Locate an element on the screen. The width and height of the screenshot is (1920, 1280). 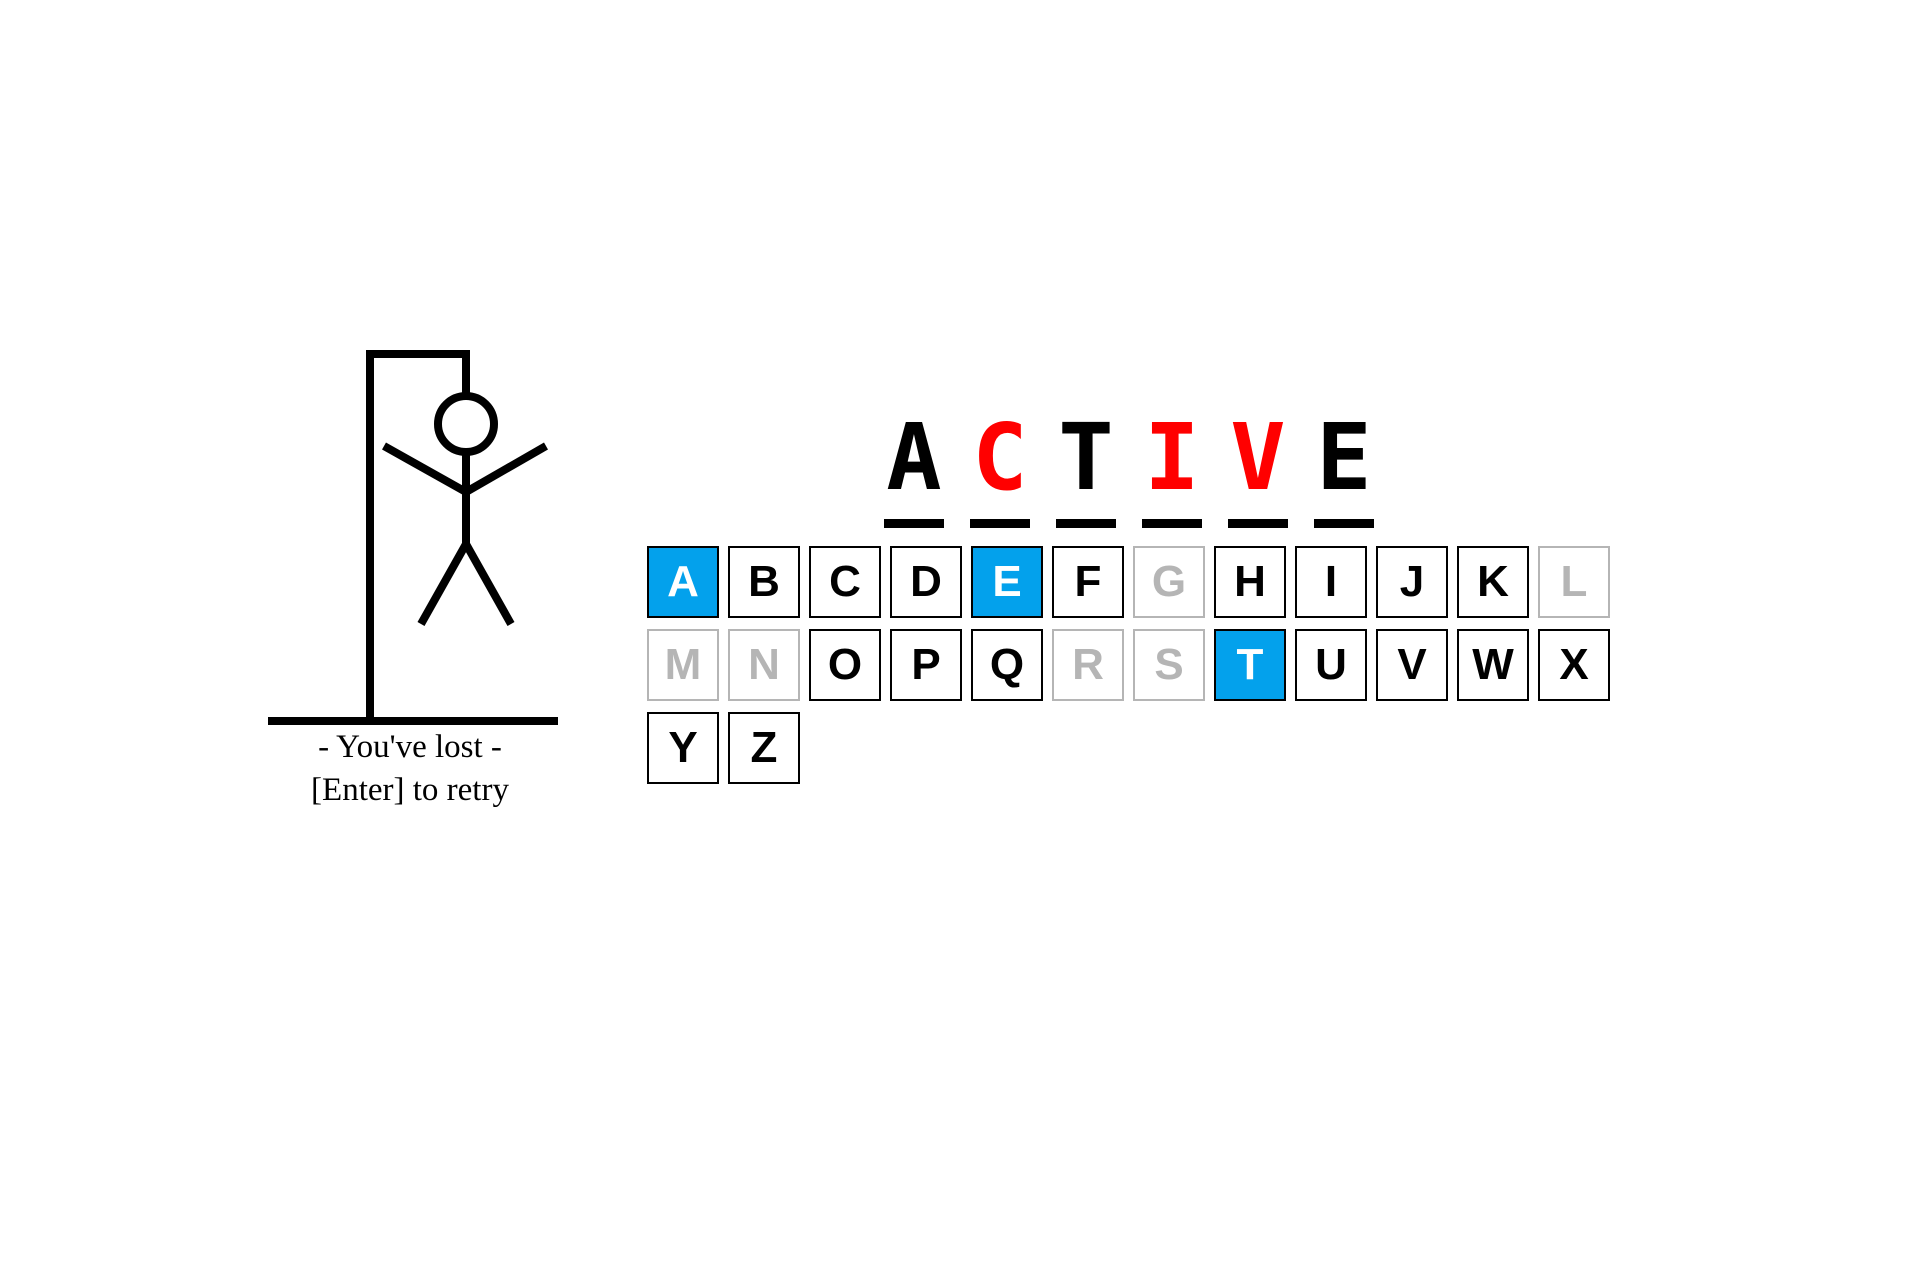
word-slot: A is located at coordinates (914, 465).